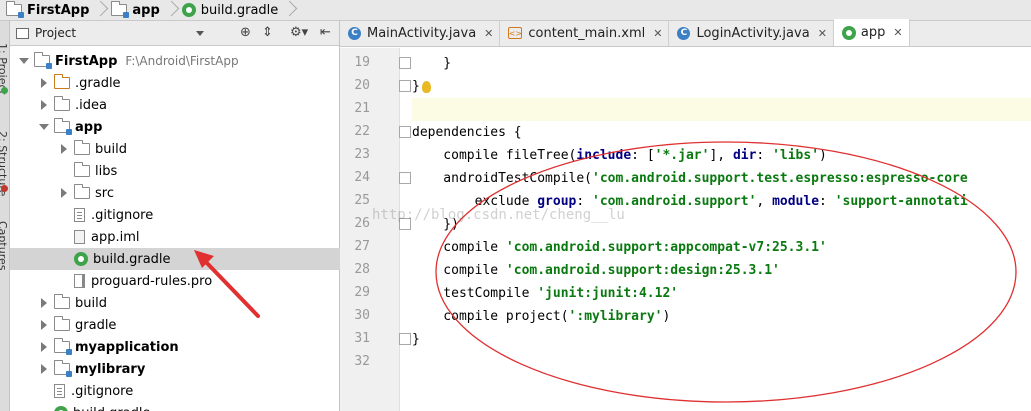  What do you see at coordinates (362, 292) in the screenshot?
I see `line-number: 29` at bounding box center [362, 292].